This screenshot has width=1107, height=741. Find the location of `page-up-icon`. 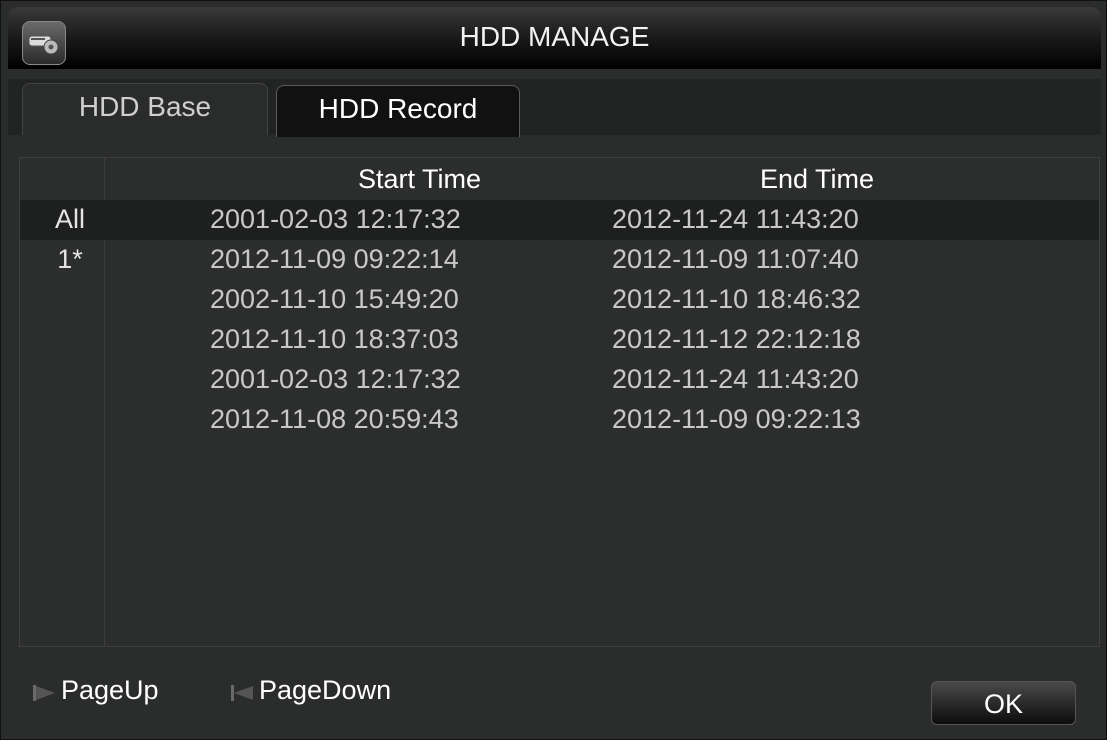

page-up-icon is located at coordinates (44, 691).